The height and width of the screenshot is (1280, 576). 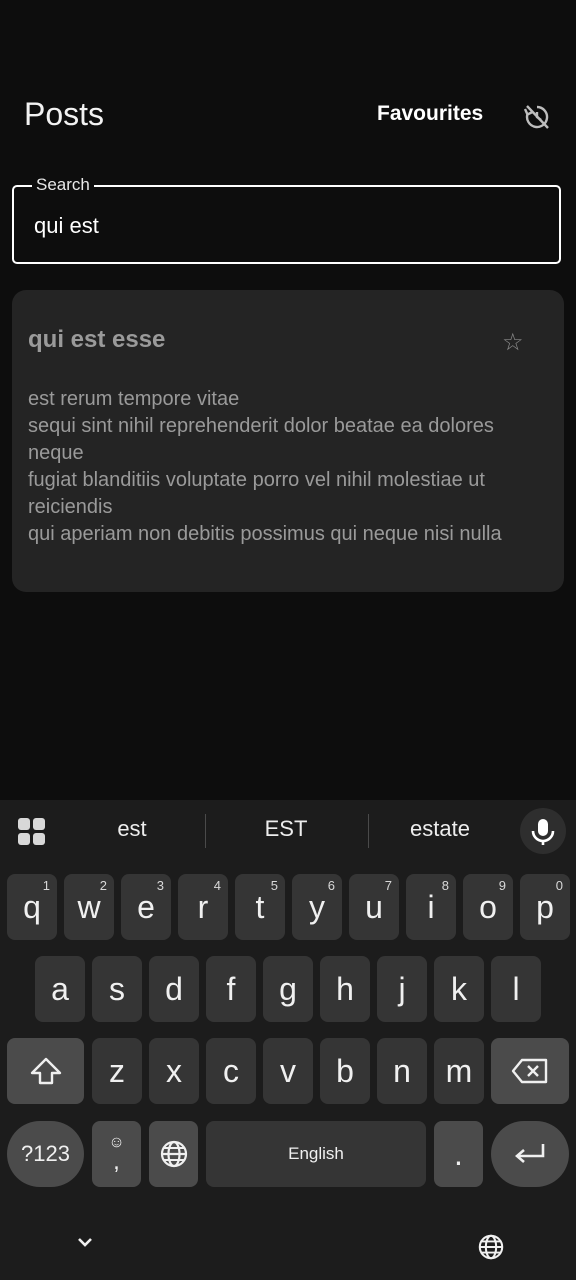 I want to click on suggestion-2: EST, so click(x=286, y=829).